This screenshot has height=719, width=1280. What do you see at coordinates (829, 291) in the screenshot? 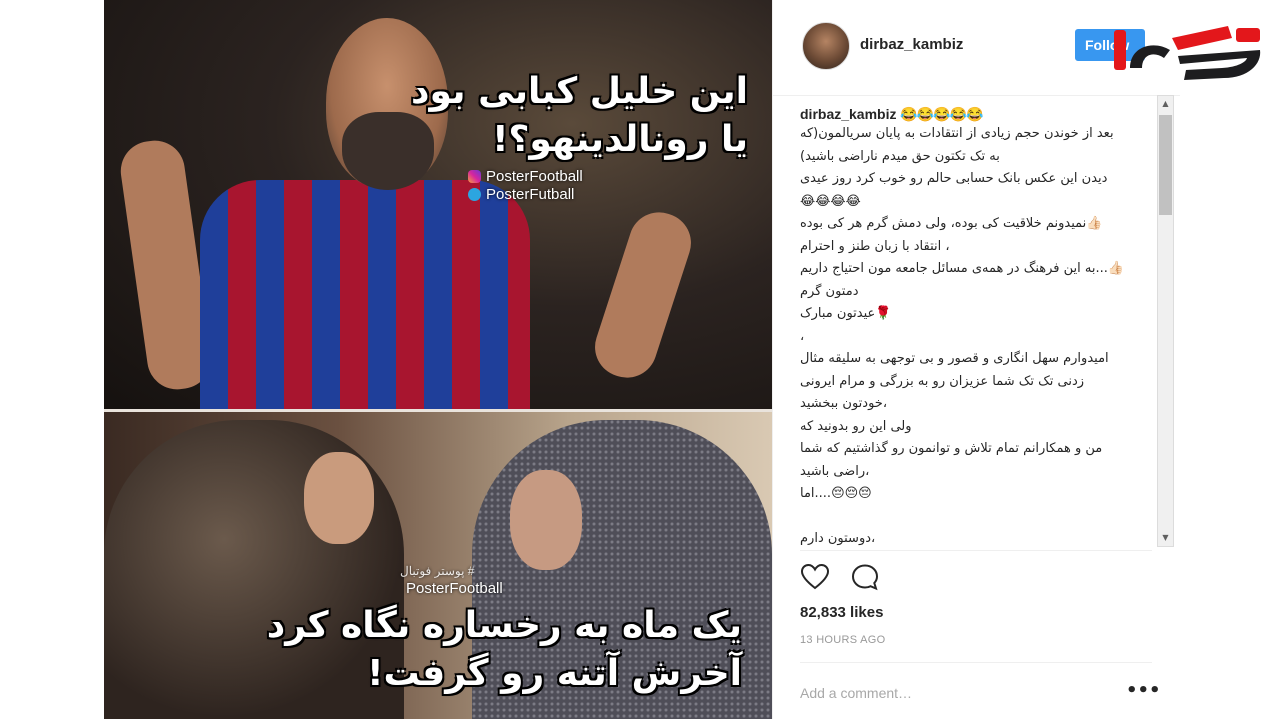
I see `caption-line: دمتون گرم` at bounding box center [829, 291].